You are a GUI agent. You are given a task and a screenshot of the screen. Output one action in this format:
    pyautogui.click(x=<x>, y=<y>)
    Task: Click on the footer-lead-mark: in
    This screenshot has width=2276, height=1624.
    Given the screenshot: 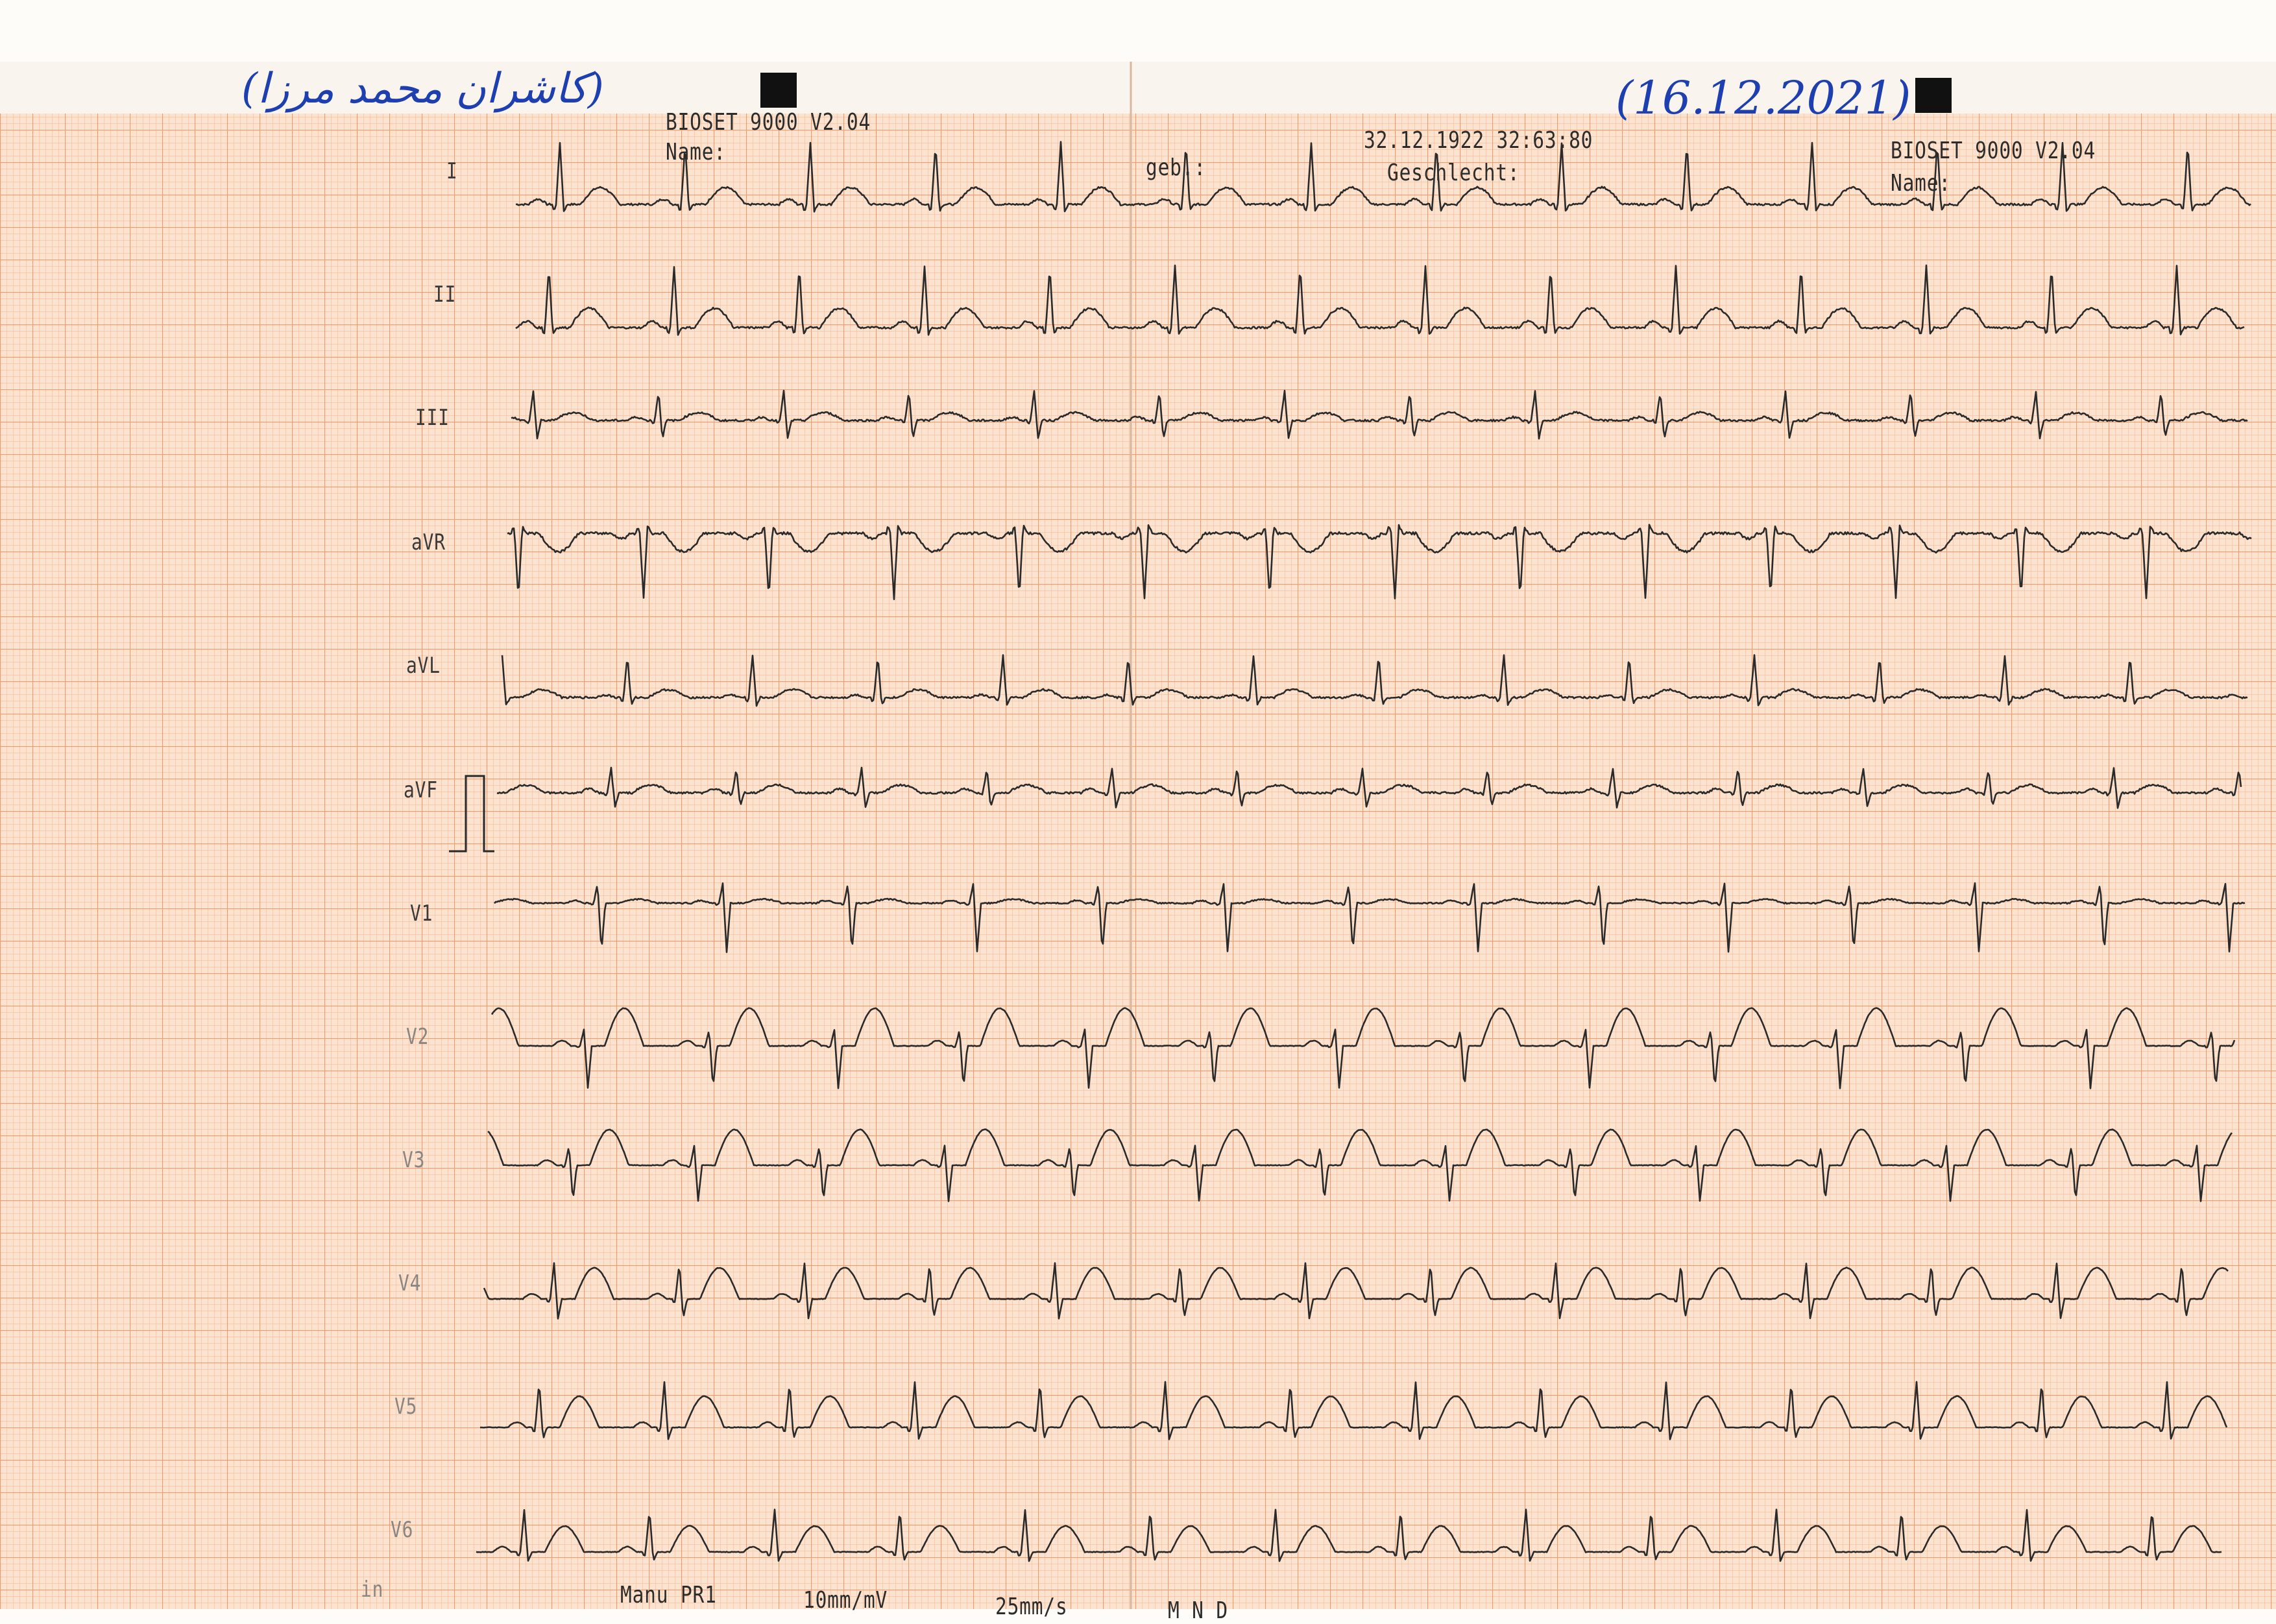 What is the action you would take?
    pyautogui.click(x=372, y=1590)
    